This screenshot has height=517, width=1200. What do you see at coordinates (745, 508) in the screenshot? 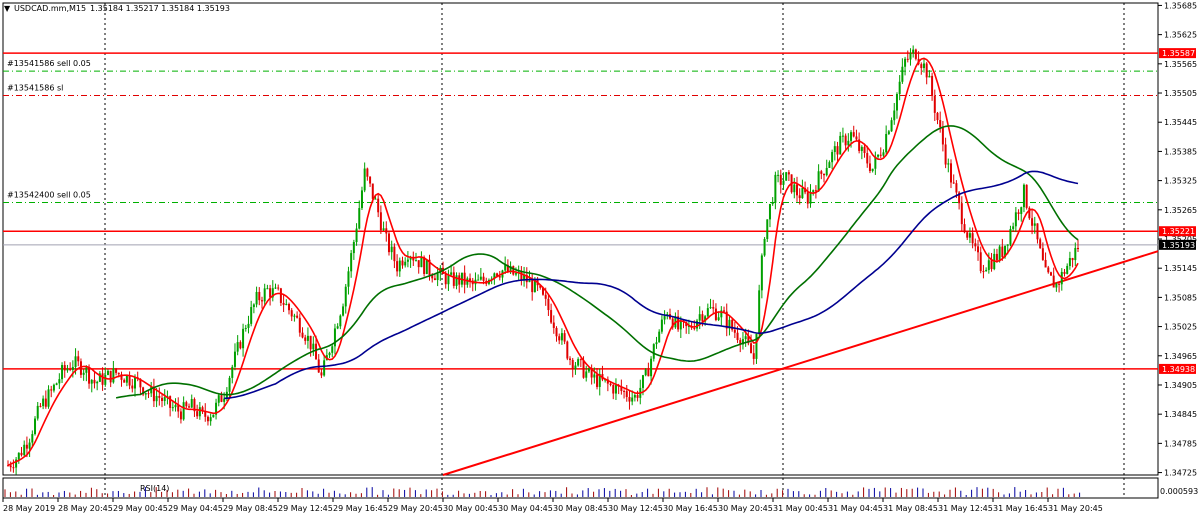
I see `x-tick-label: 30 May 20:45` at bounding box center [745, 508].